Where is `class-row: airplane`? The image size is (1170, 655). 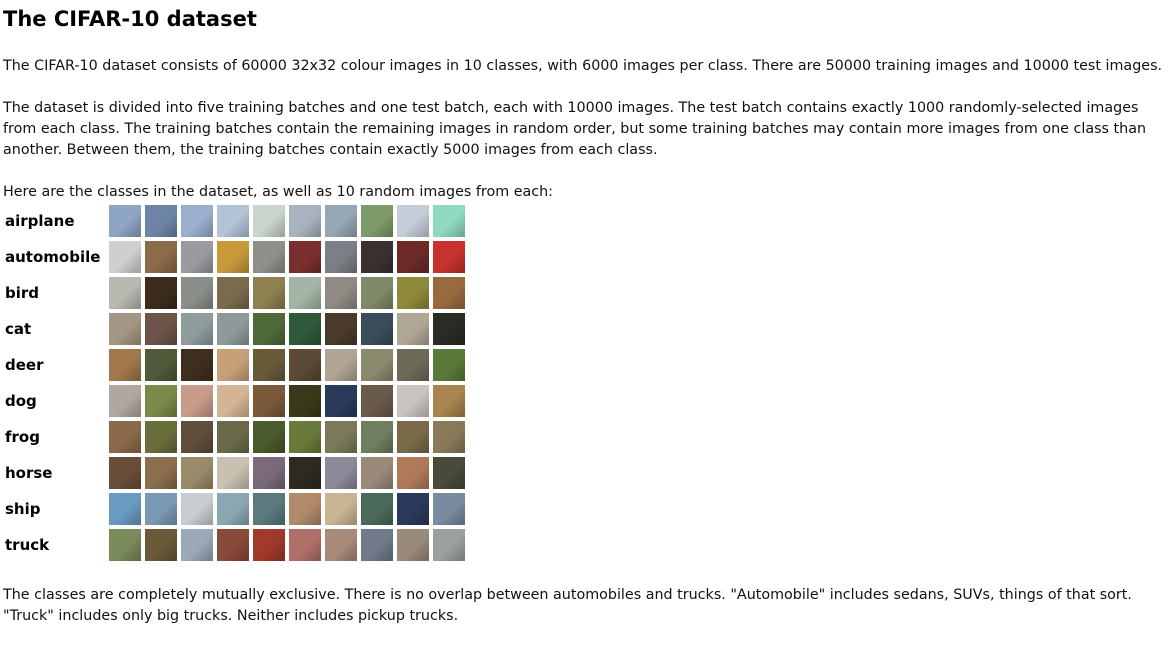
class-row: airplane is located at coordinates (234, 221).